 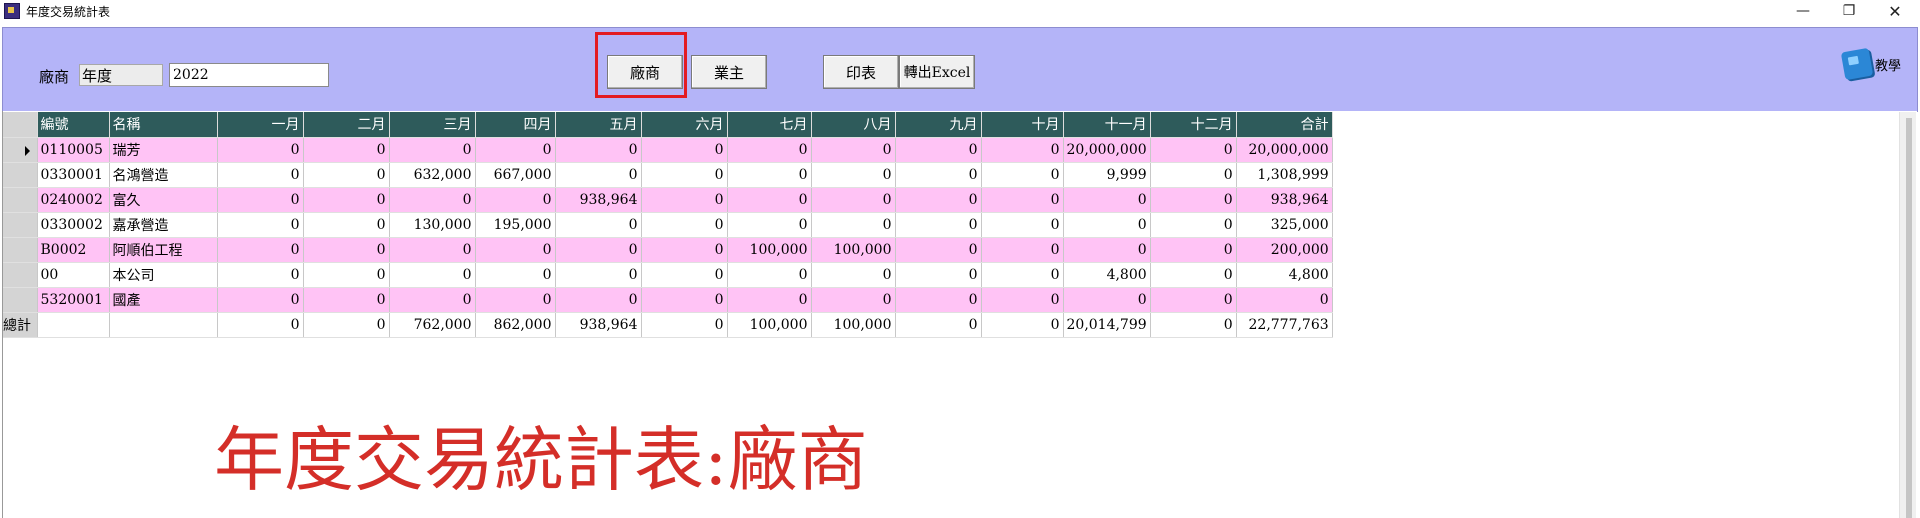 What do you see at coordinates (163, 275) in the screenshot?
I see `cell-name: 本公司` at bounding box center [163, 275].